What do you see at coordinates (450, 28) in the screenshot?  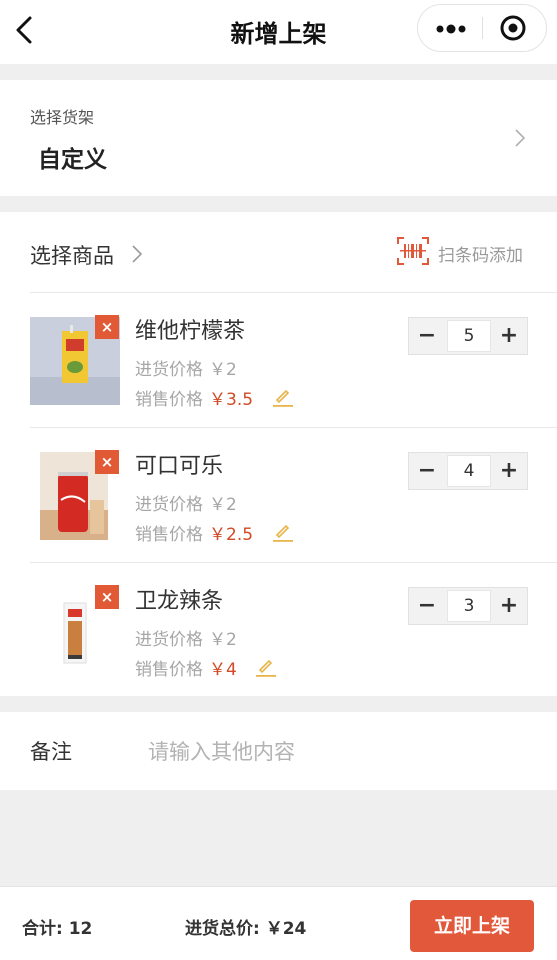 I see `more-dots-icon` at bounding box center [450, 28].